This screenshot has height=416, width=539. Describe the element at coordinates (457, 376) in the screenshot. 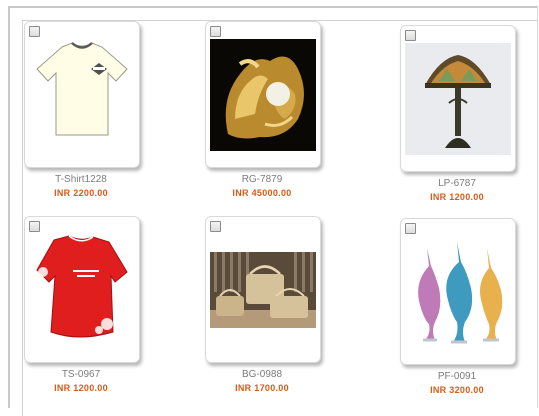

I see `product-code: PF-0091` at that location.